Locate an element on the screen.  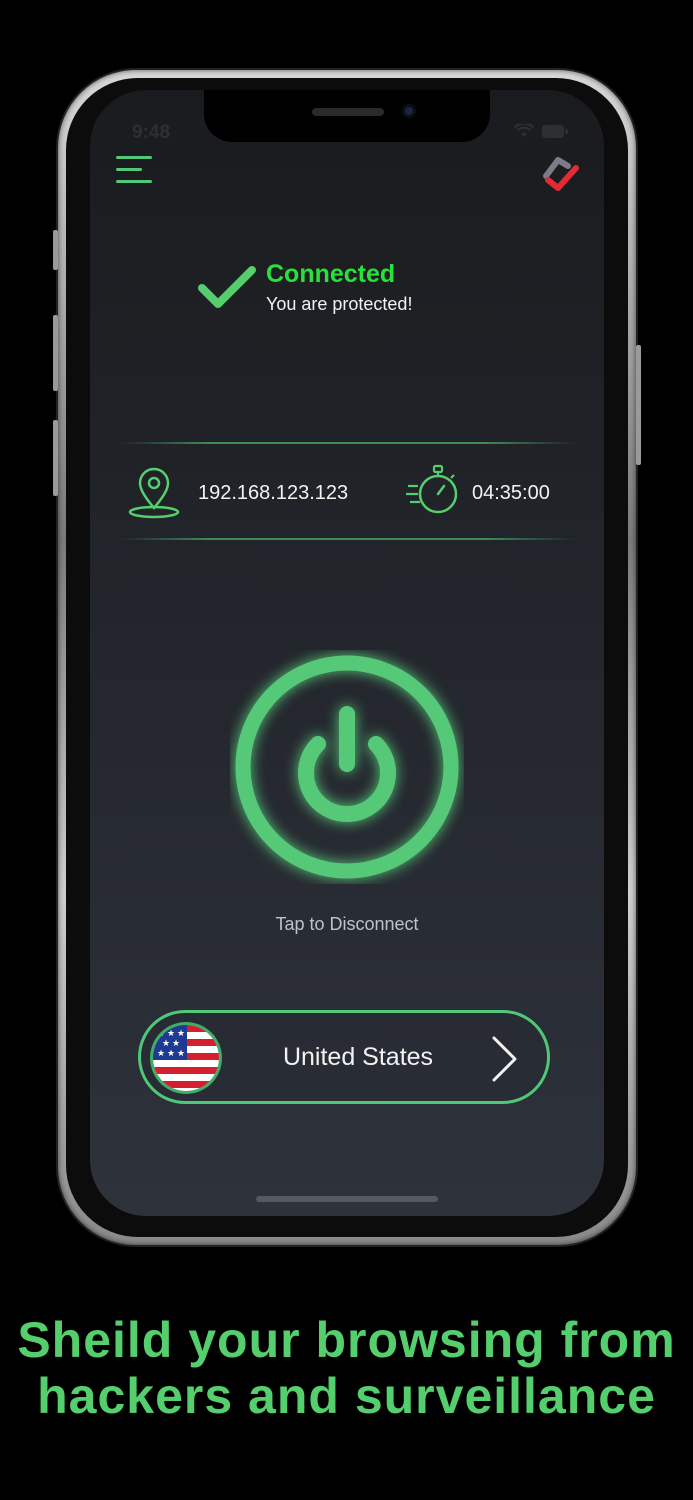
power-button is located at coordinates (347, 767).